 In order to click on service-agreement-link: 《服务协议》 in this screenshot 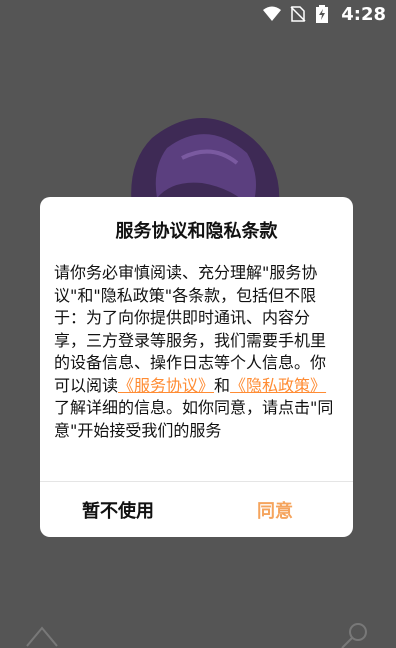, I will do `click(166, 385)`.